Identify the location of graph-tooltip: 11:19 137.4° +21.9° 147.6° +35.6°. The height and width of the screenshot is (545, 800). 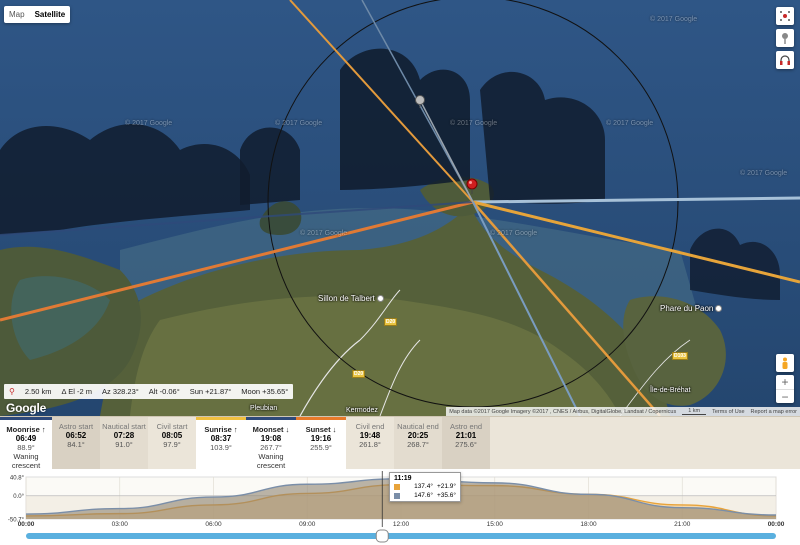
(425, 487).